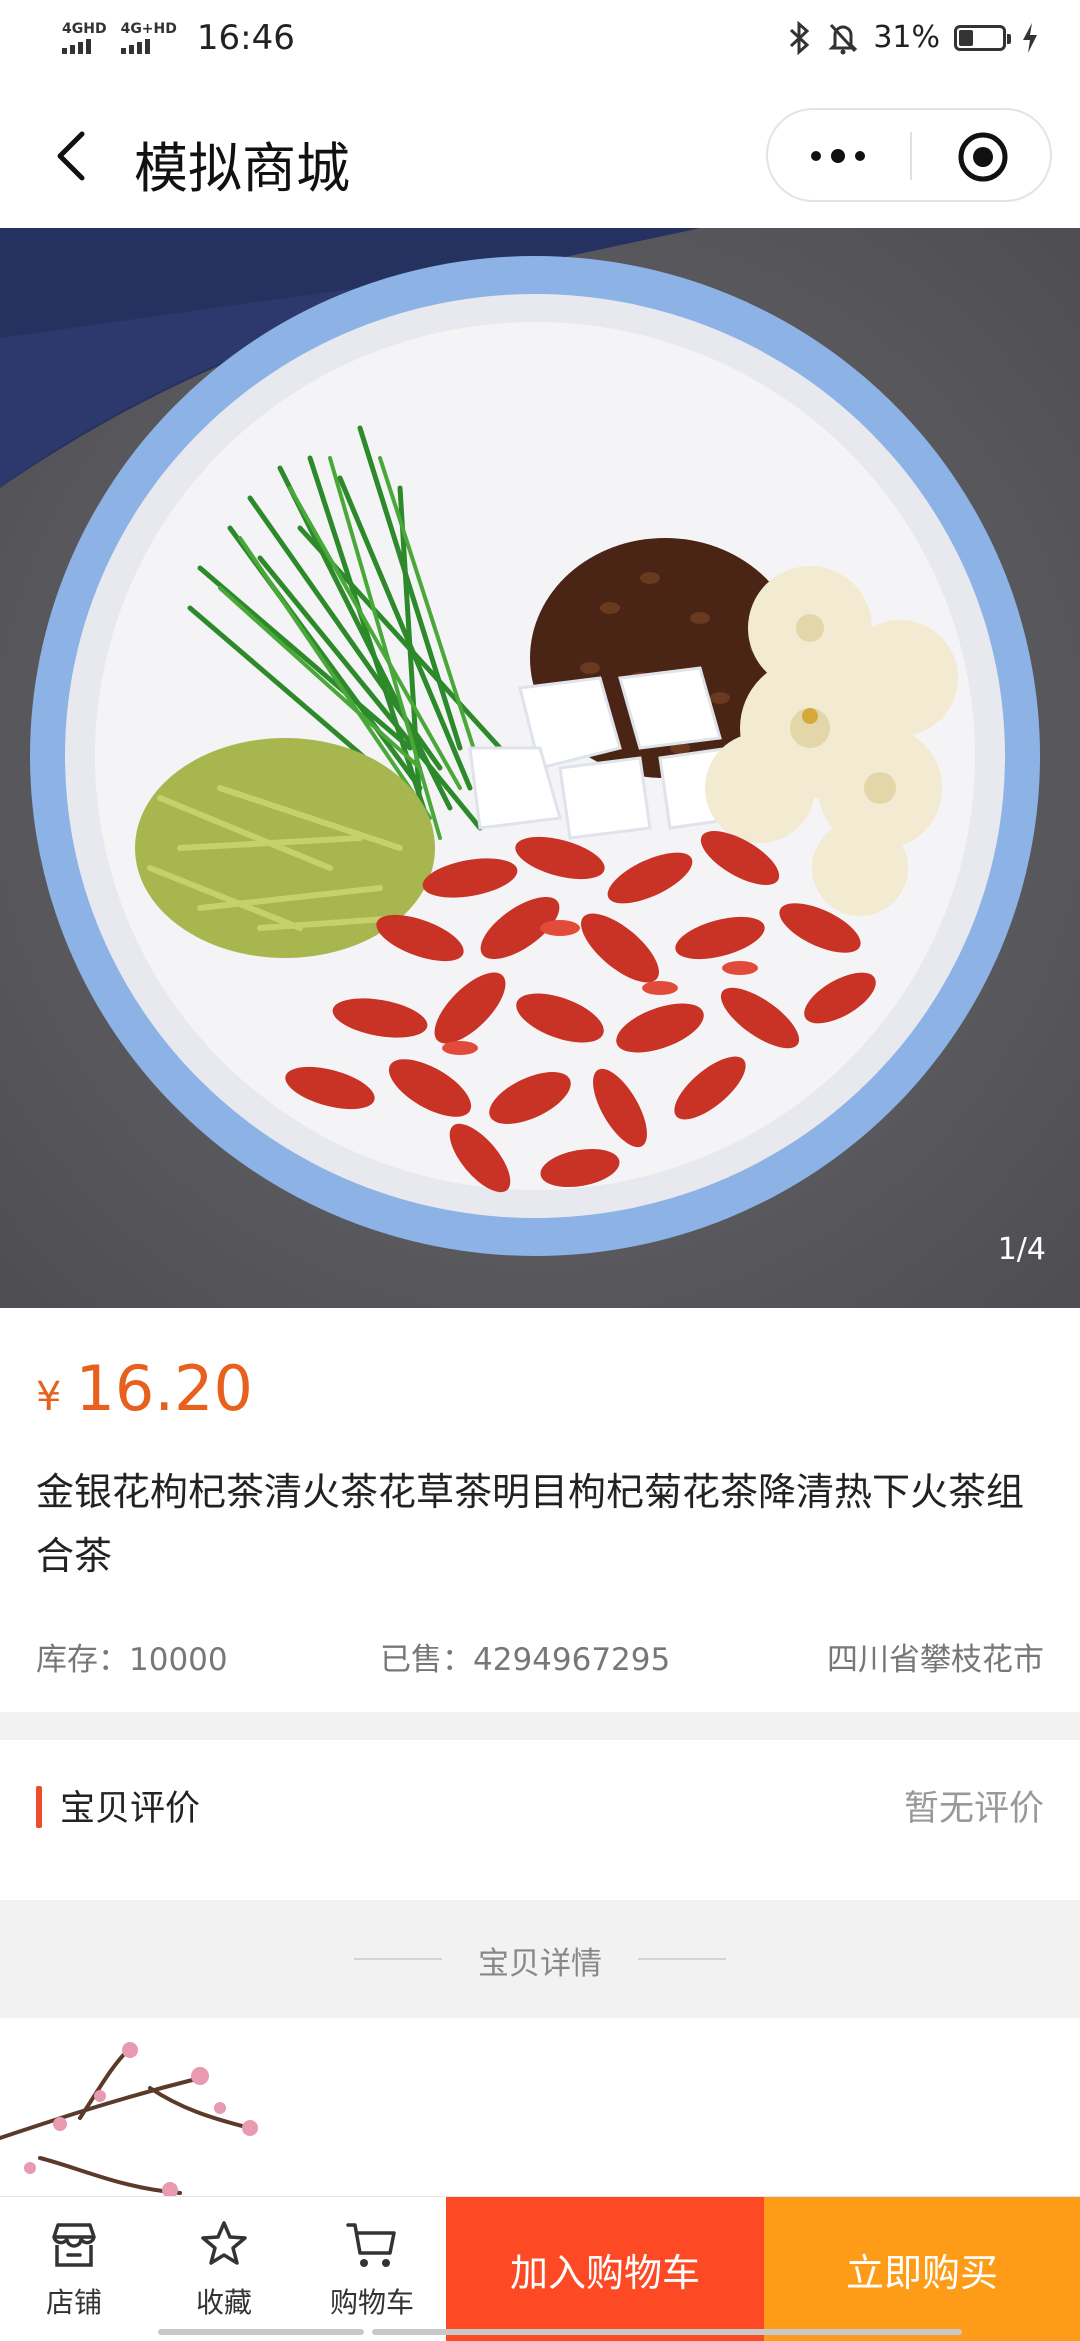 Image resolution: width=1080 pixels, height=2341 pixels. Describe the element at coordinates (1030, 37) in the screenshot. I see `charging-icon` at that location.